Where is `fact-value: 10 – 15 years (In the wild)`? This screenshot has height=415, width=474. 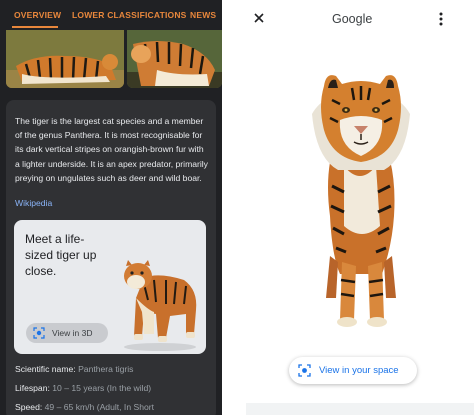
fact-value: 10 – 15 years (In the wild) is located at coordinates (102, 388).